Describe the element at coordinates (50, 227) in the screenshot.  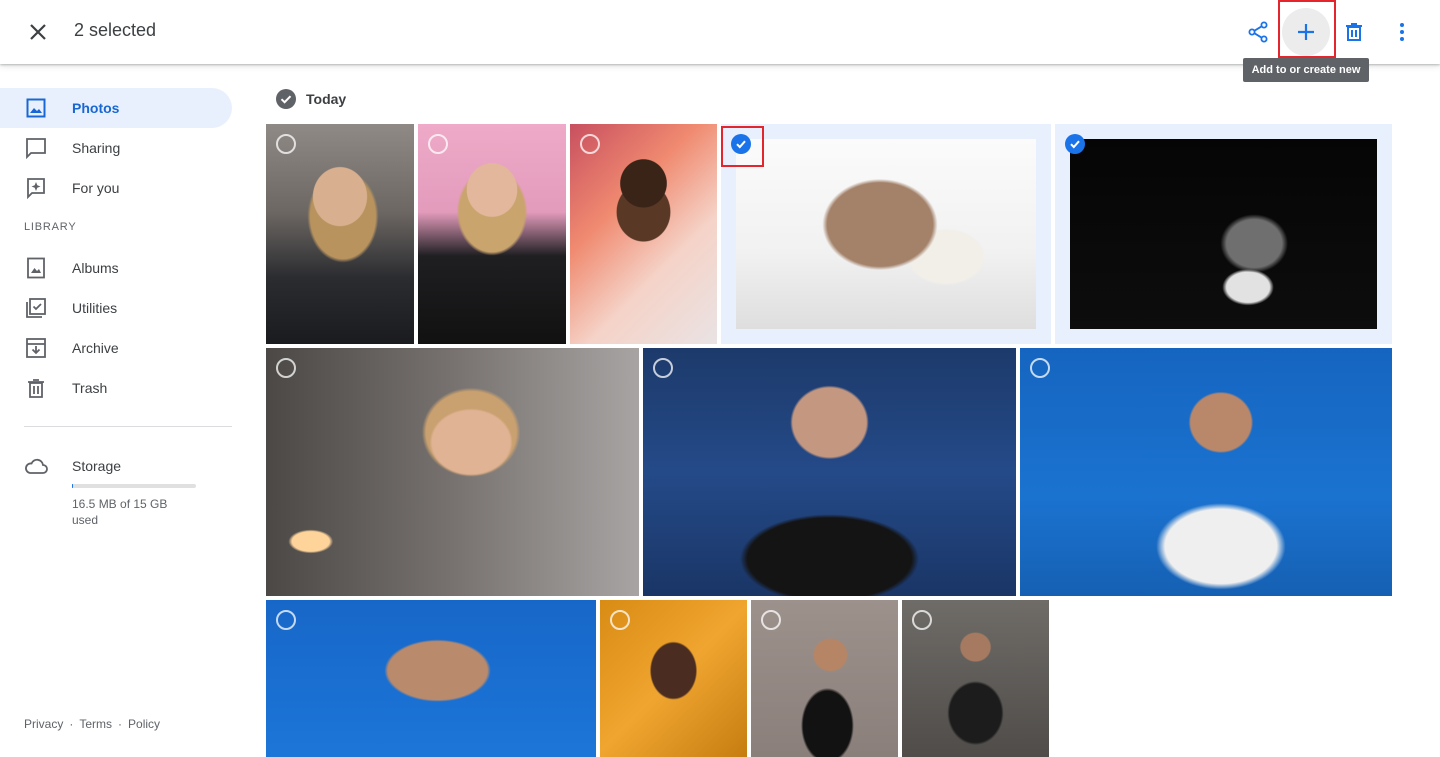
I see `library-heading: LIBRARY` at that location.